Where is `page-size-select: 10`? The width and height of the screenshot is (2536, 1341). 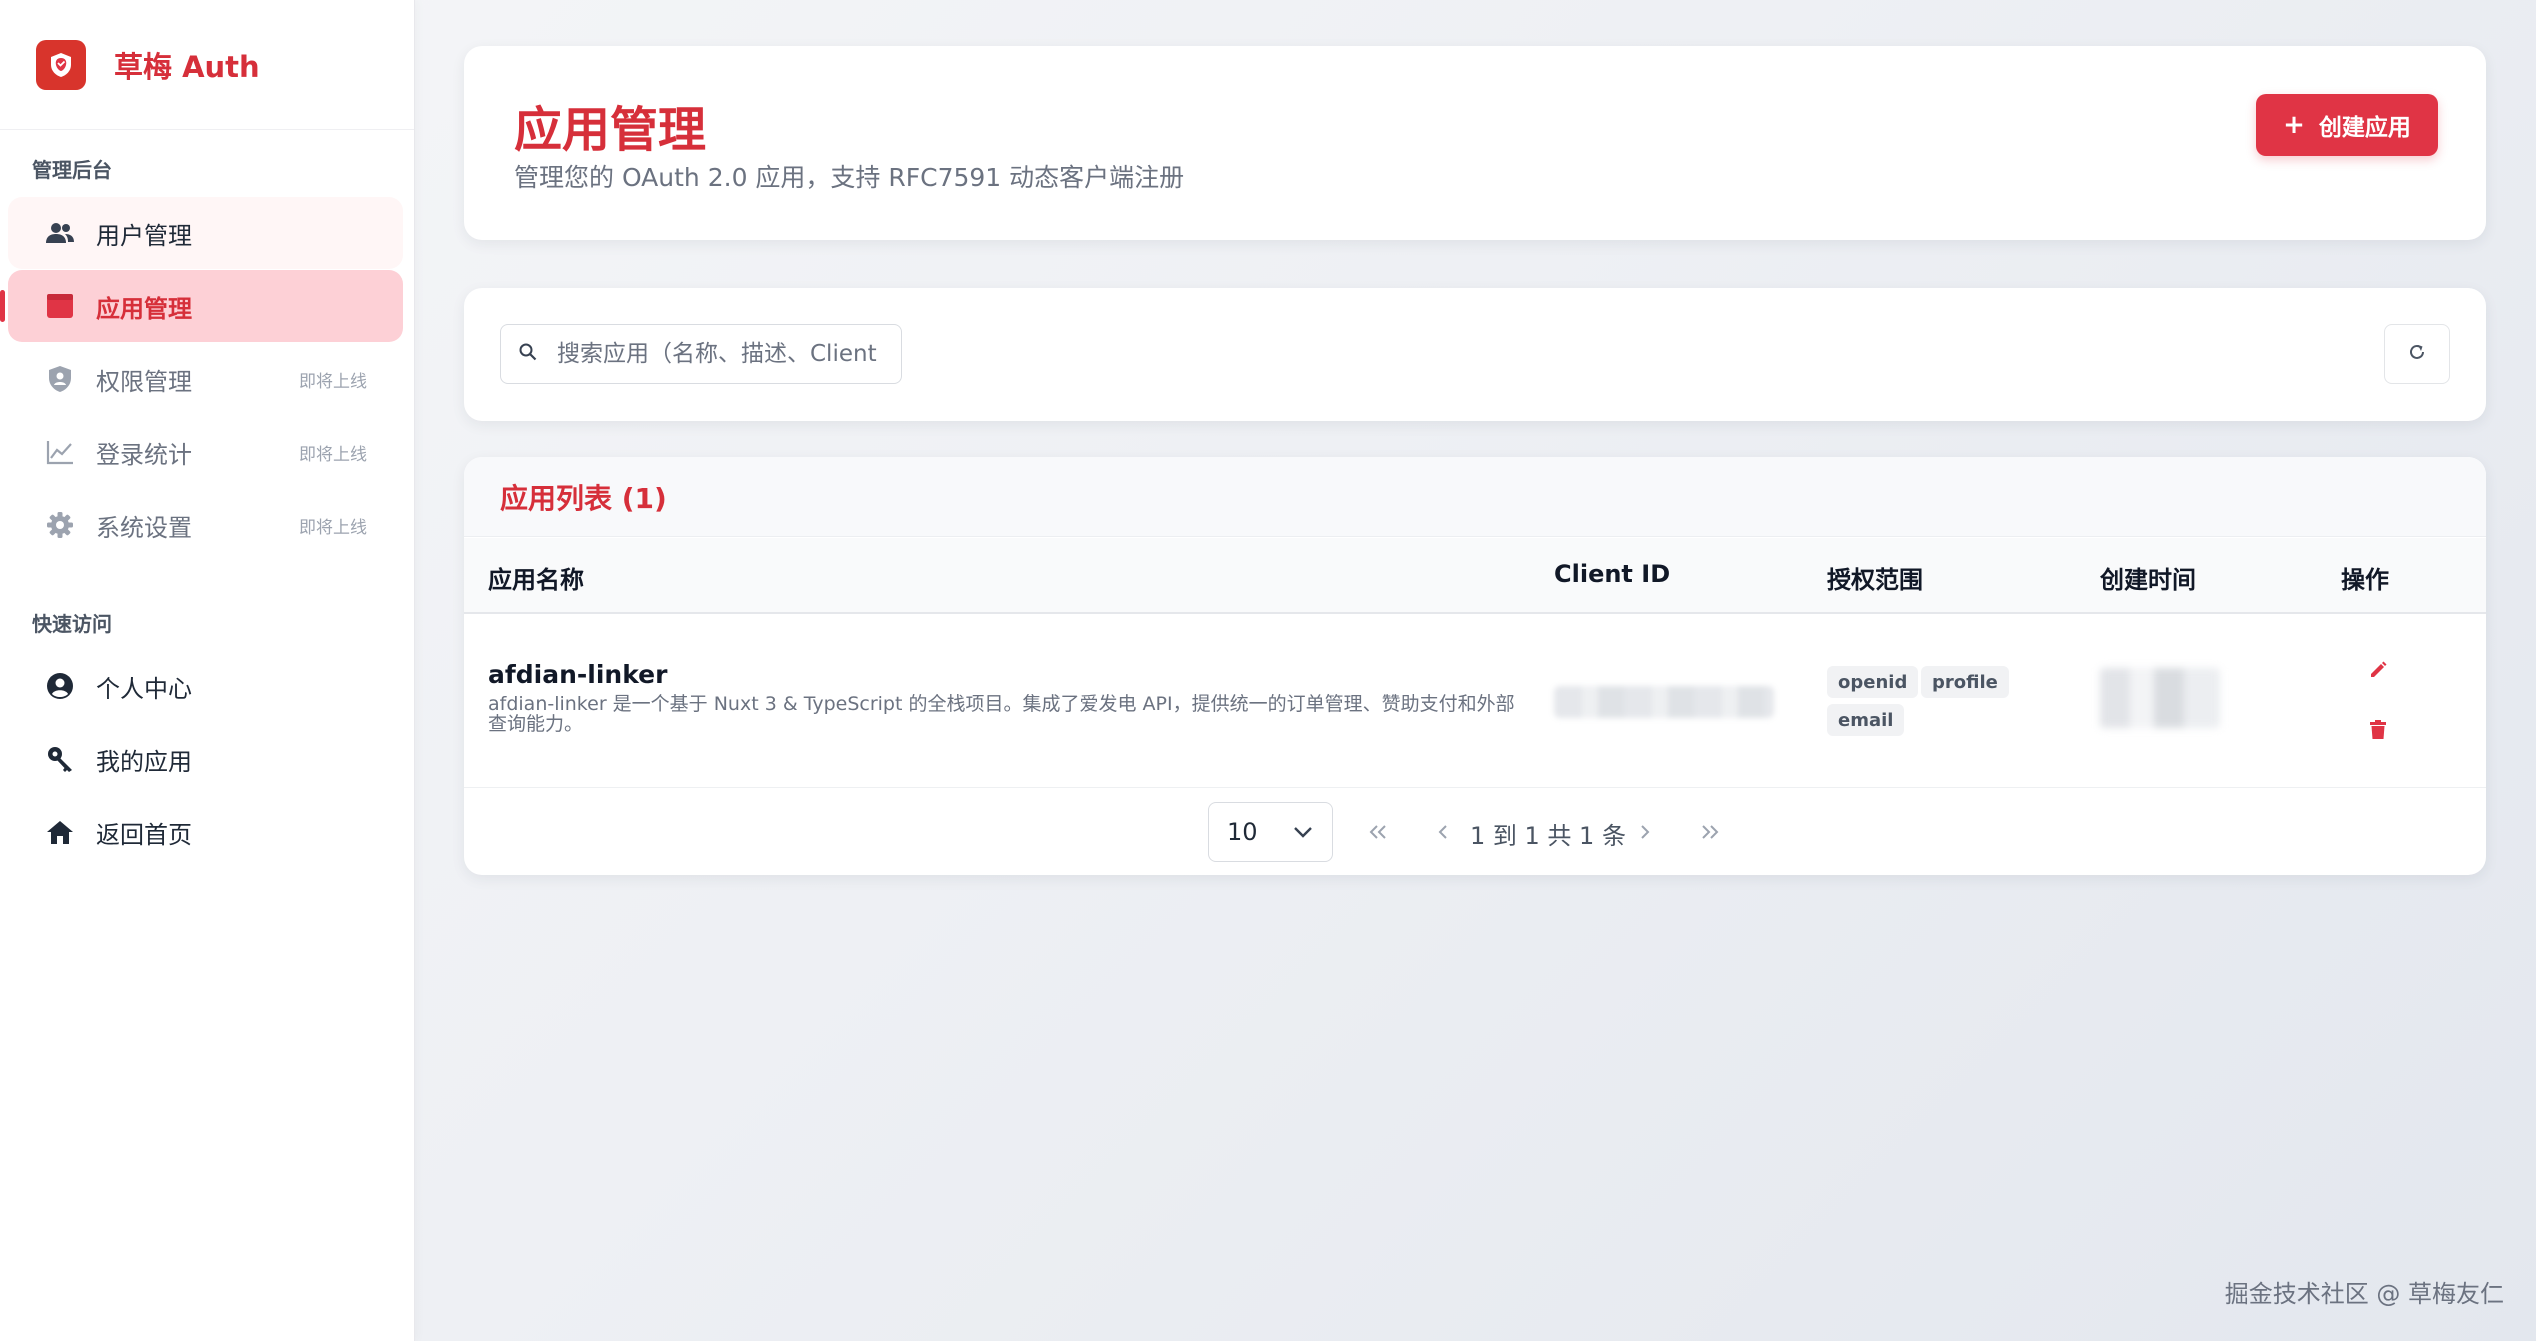 page-size-select: 10 is located at coordinates (1270, 832).